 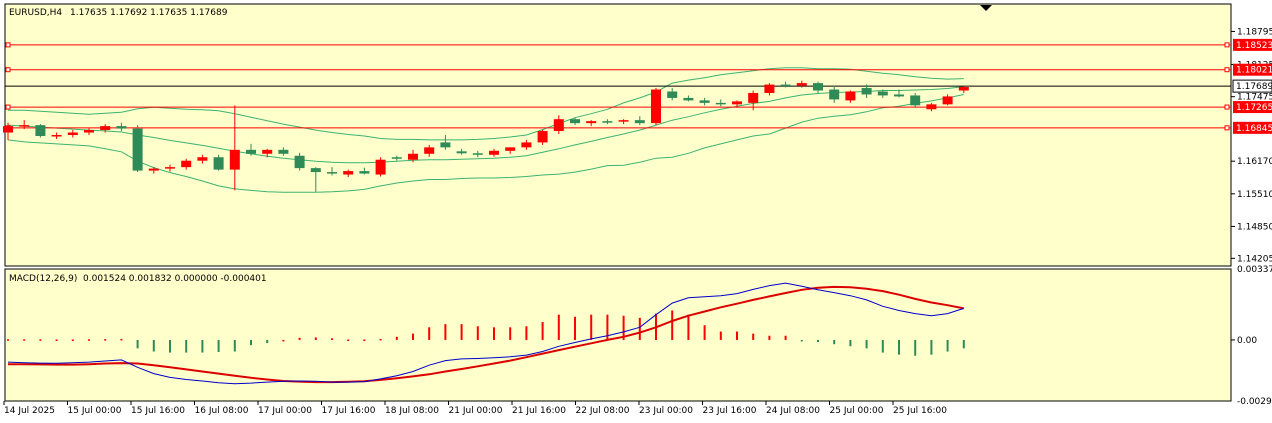 I want to click on ohlc-values: 1.17635 1.17692 1.17635 1.17689, so click(x=149, y=13).